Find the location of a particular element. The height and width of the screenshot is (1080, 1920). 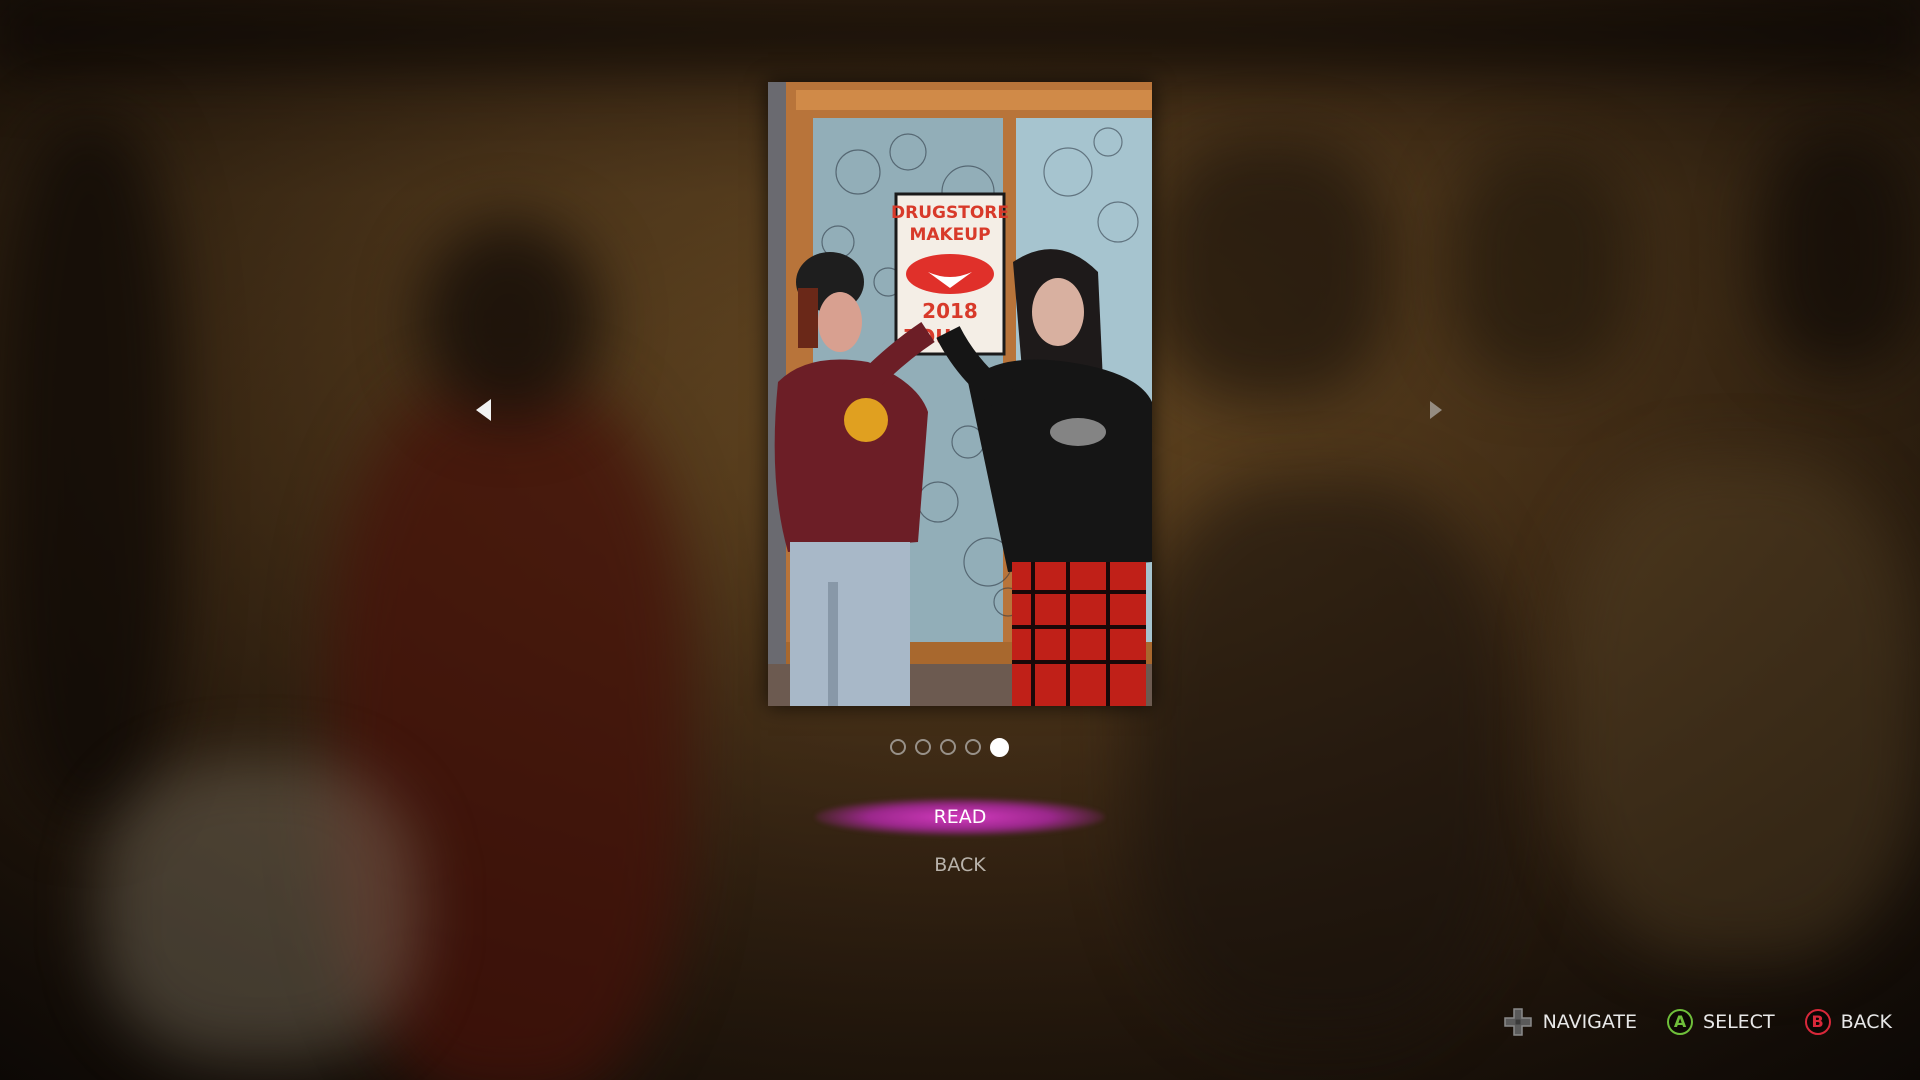

hint-back: B BACK is located at coordinates (1848, 1022).